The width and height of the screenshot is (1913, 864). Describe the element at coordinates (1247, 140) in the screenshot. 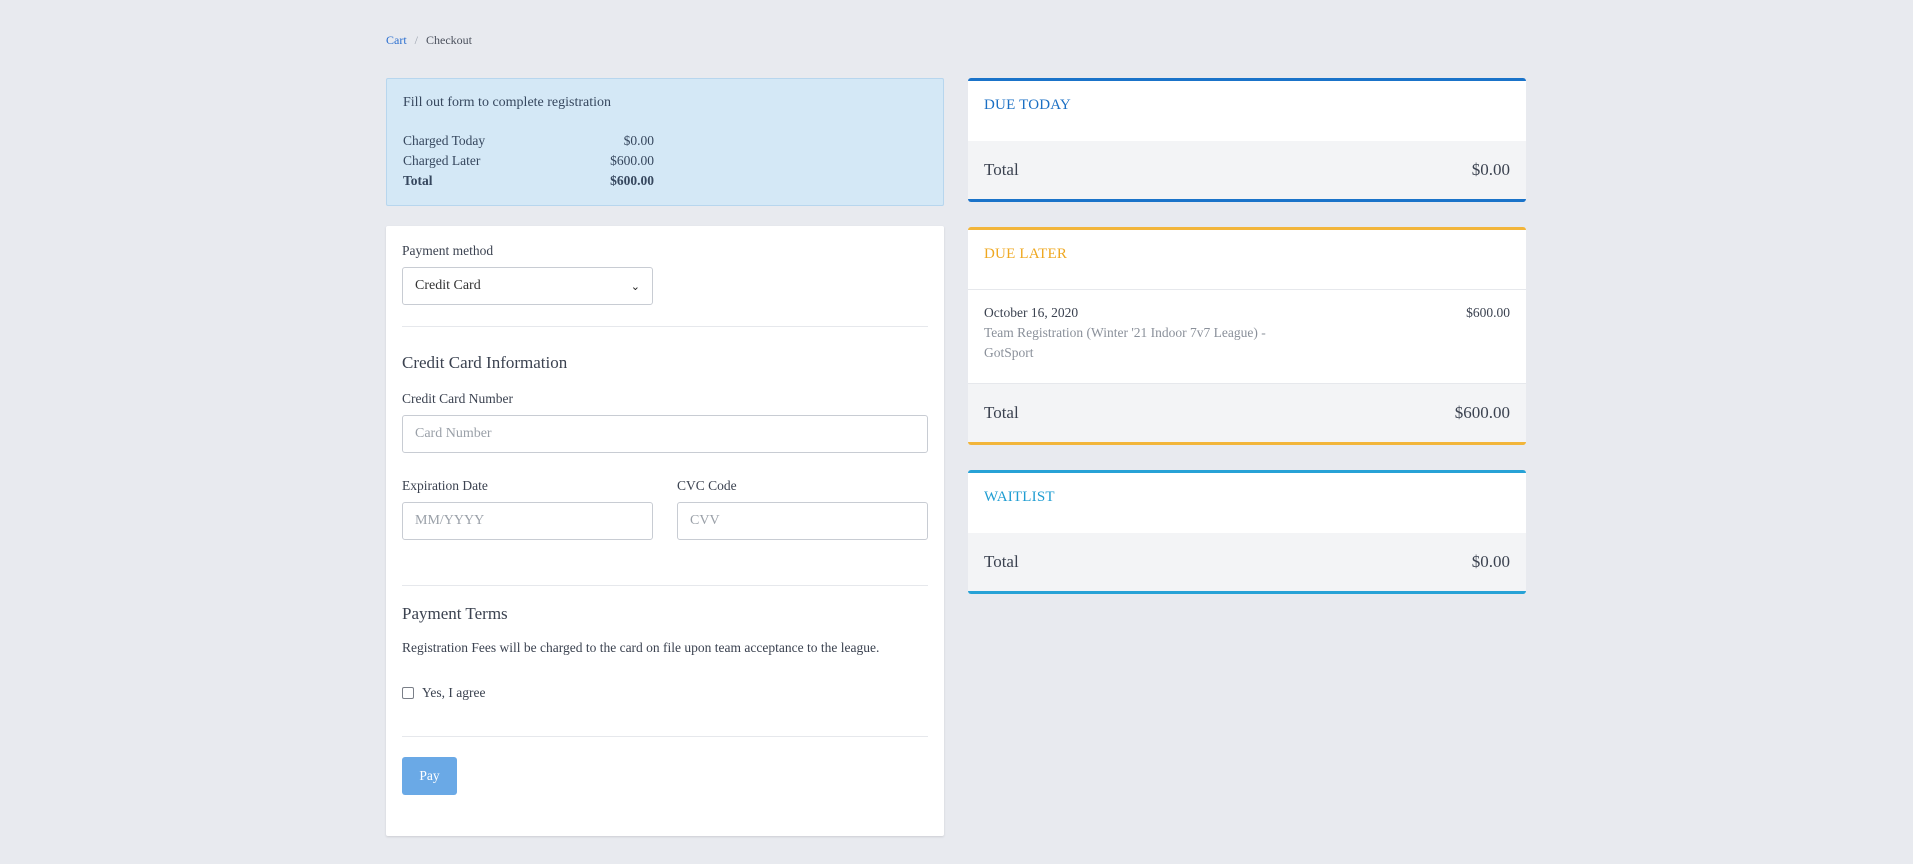

I see `due-today-panel: DUE TODAY Total $0.00` at that location.